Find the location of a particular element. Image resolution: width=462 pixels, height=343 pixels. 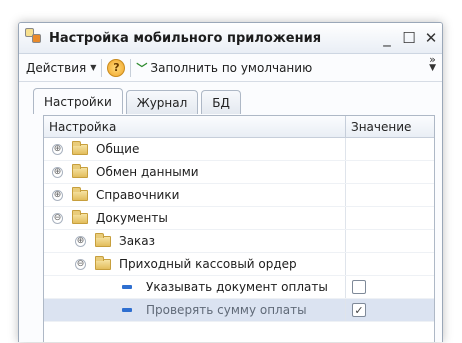

row-label: Справочники is located at coordinates (138, 195).